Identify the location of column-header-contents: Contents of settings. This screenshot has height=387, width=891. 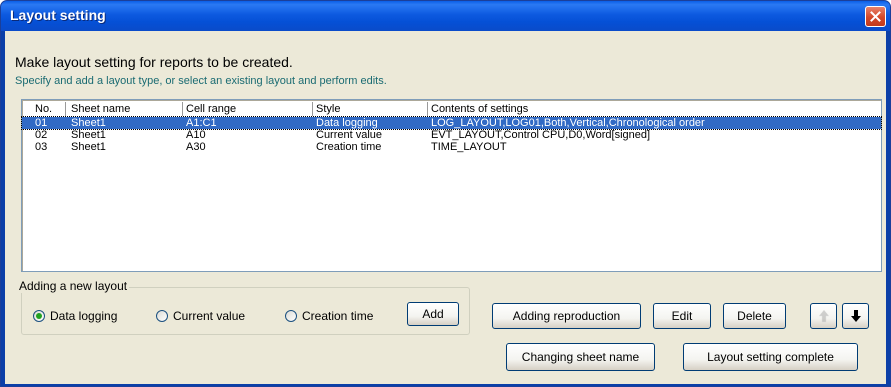
(654, 109).